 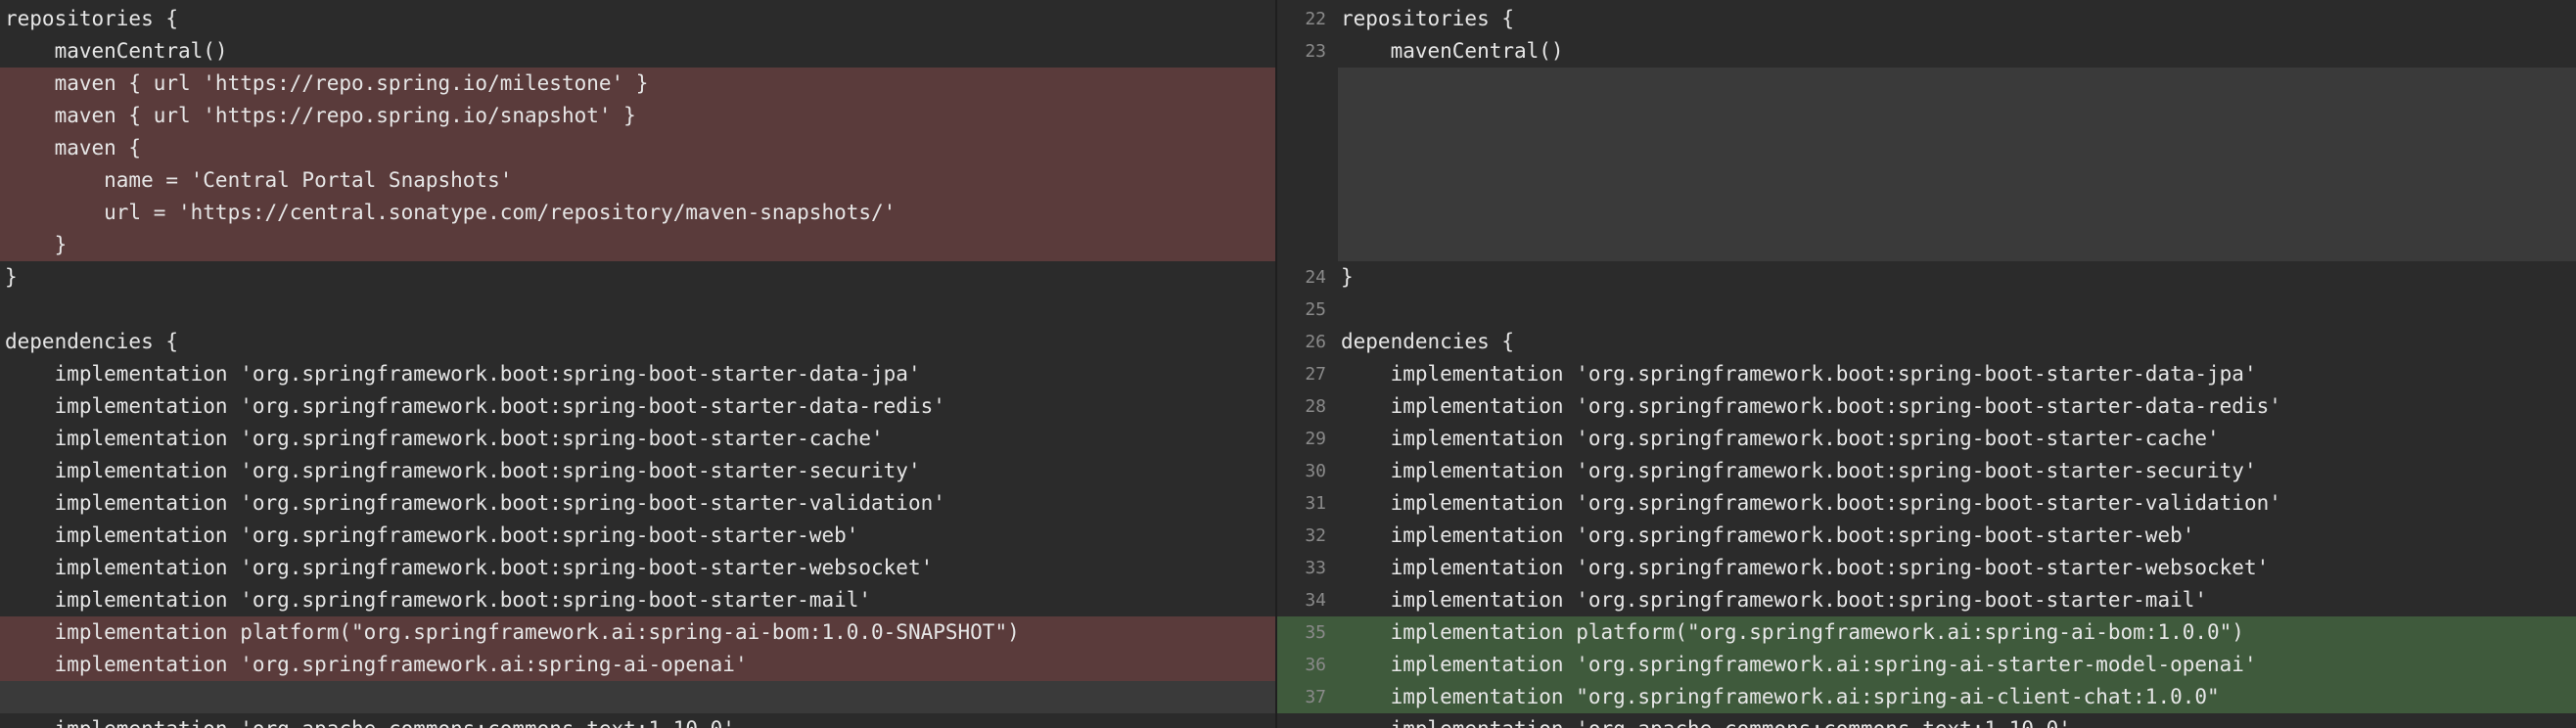 I want to click on line-number: 37, so click(x=1316, y=697).